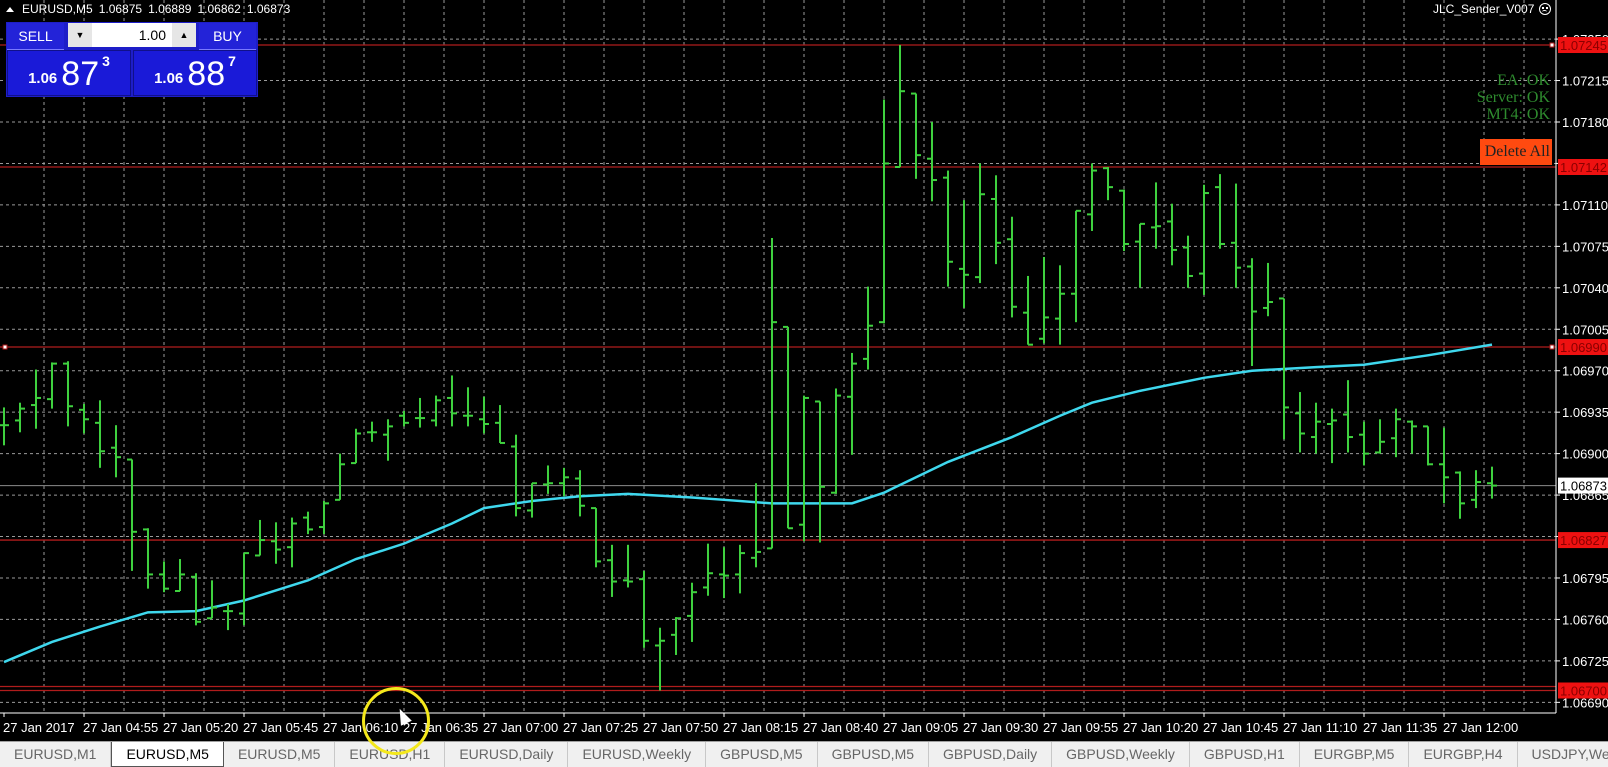 Image resolution: width=1608 pixels, height=767 pixels. Describe the element at coordinates (1585, 578) in the screenshot. I see `price-tick-label: 1.06795` at that location.